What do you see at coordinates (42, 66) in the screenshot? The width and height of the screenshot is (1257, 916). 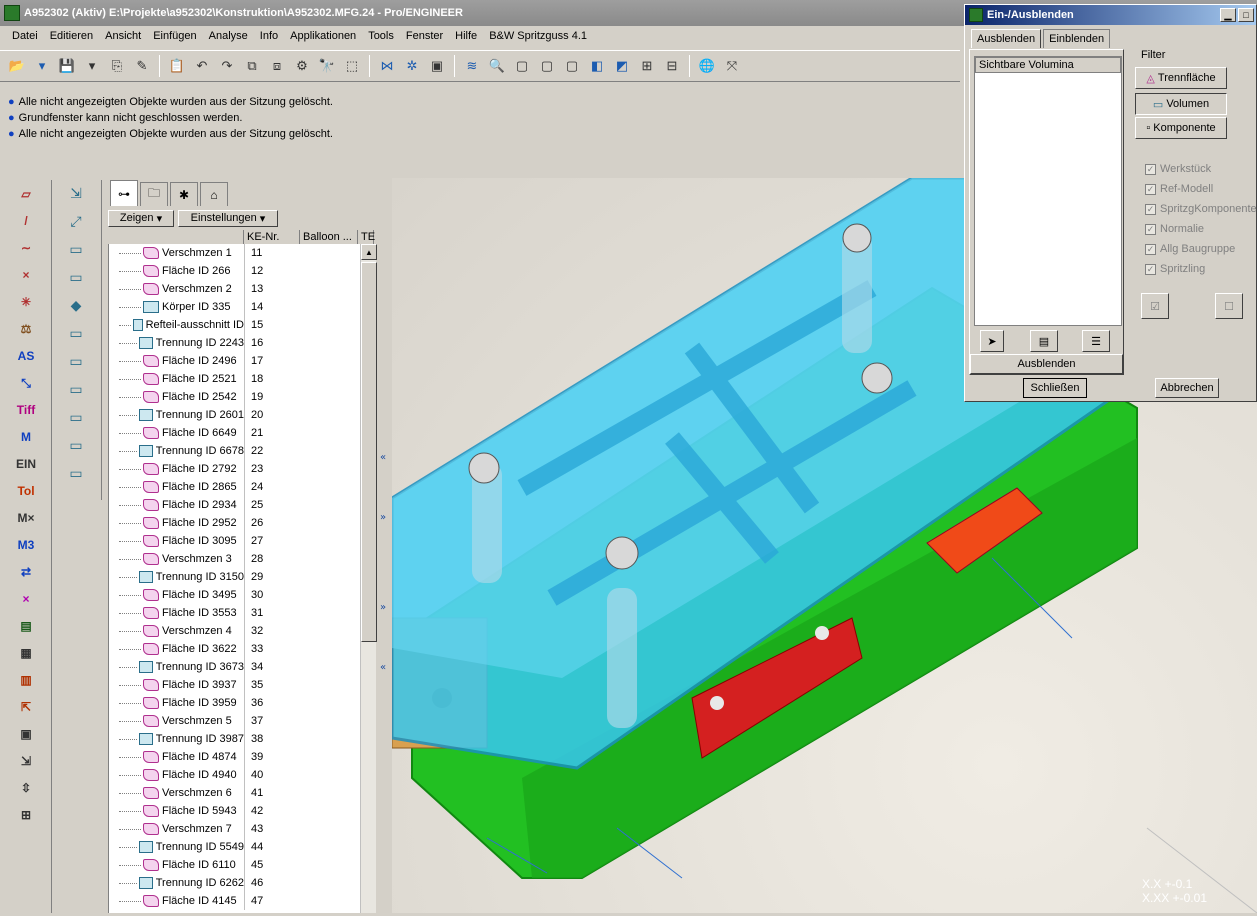 I see `save-icon: ▾` at bounding box center [42, 66].